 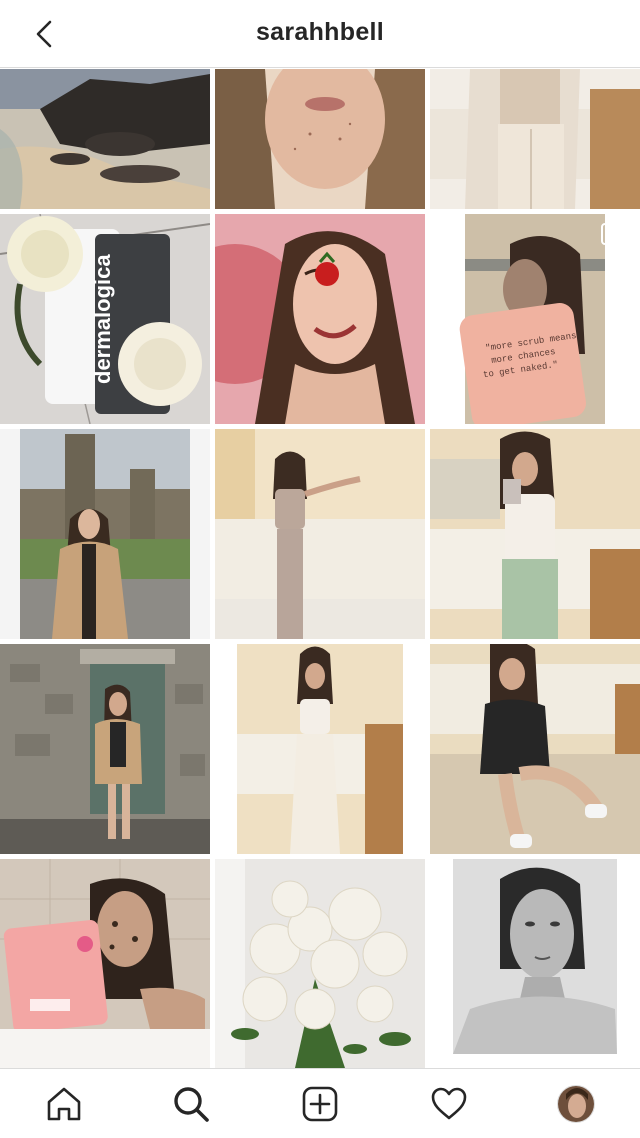 I want to click on search-icon, so click(x=191, y=1104).